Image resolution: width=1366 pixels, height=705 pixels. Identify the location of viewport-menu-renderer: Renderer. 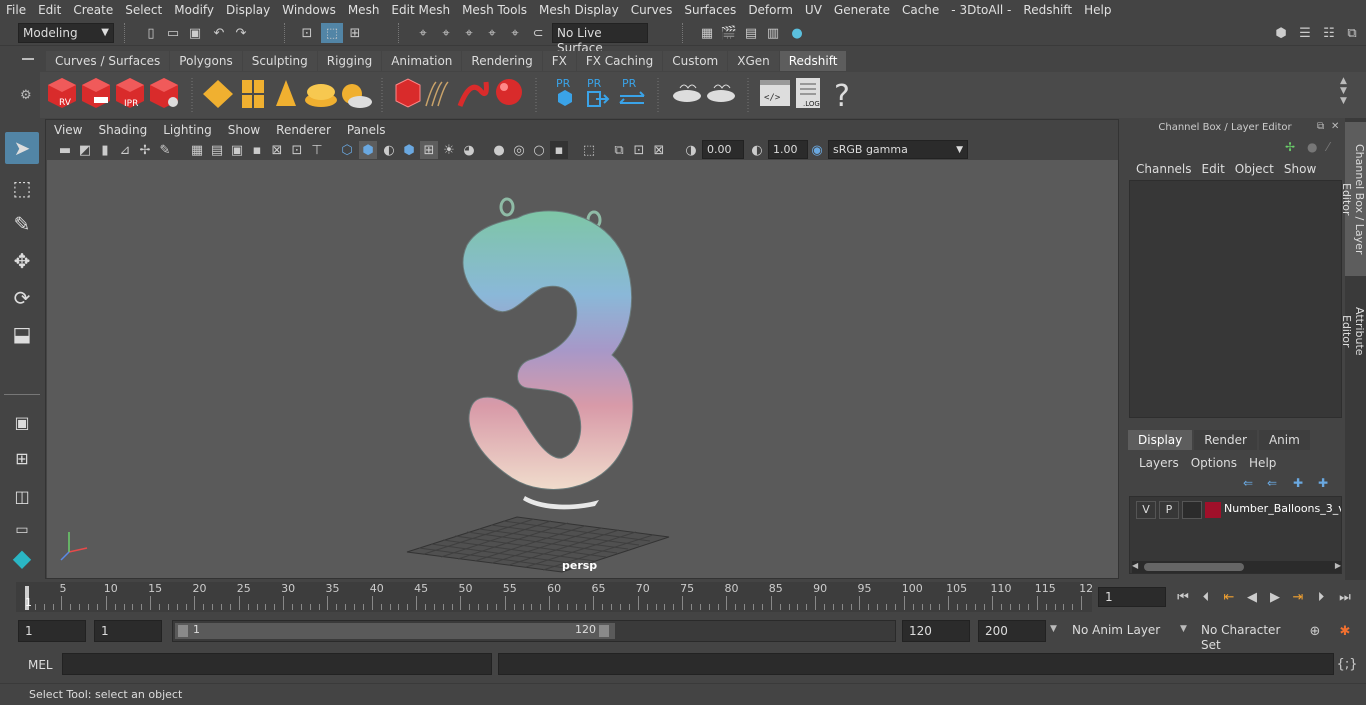
(303, 130).